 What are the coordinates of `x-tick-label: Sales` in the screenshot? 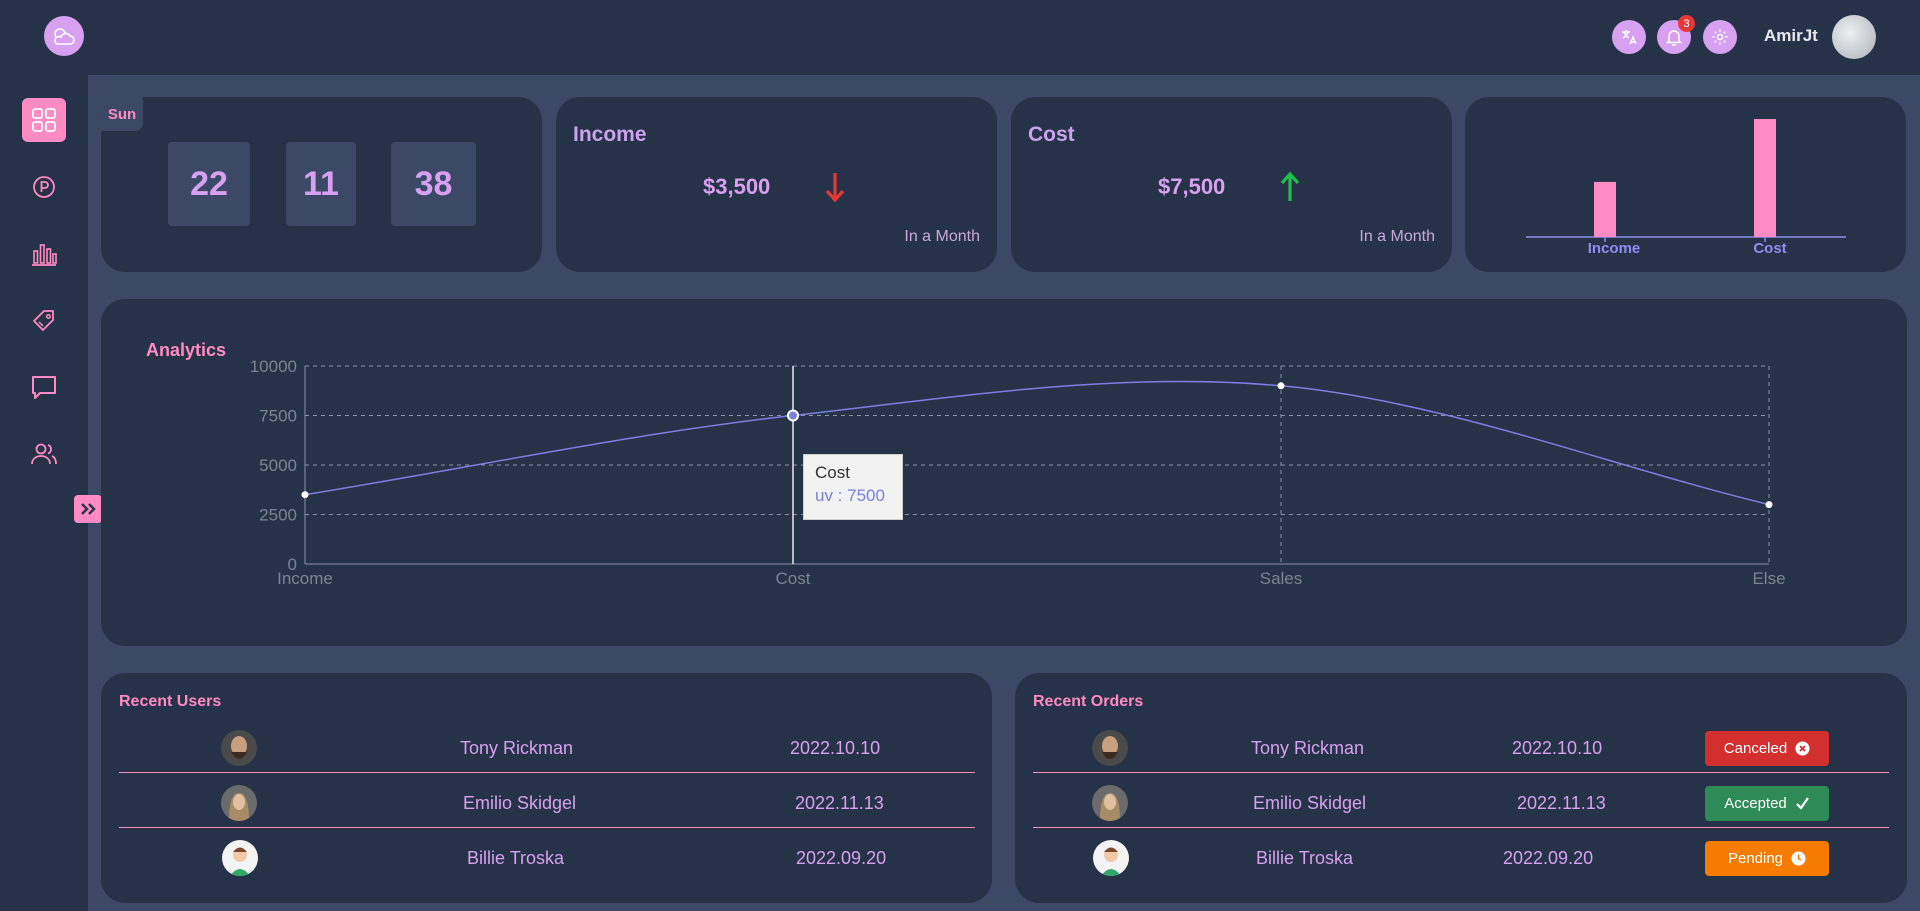 It's located at (1281, 578).